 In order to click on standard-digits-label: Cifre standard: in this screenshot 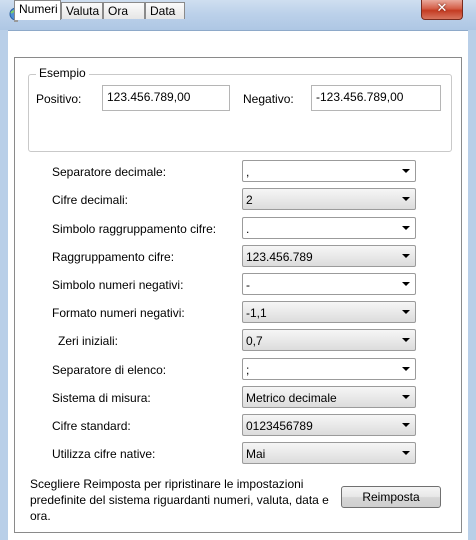, I will do `click(91, 426)`.